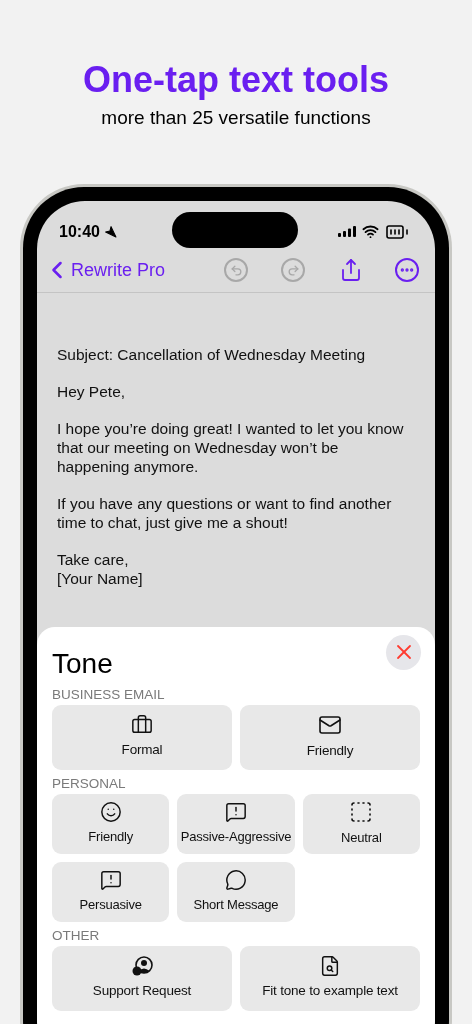 The height and width of the screenshot is (1024, 472). I want to click on document-paragraph: Hey Pete,, so click(92, 391).